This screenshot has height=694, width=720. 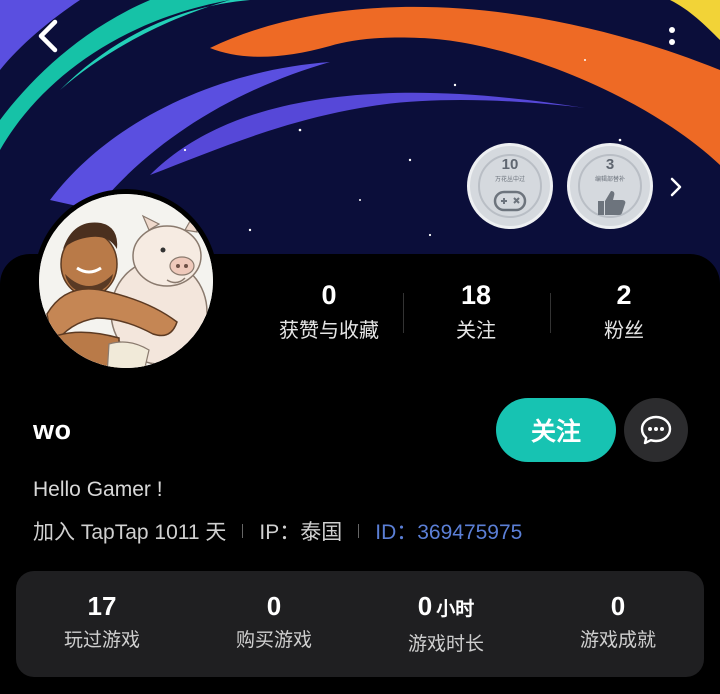 I want to click on badges-more-button, so click(x=676, y=187).